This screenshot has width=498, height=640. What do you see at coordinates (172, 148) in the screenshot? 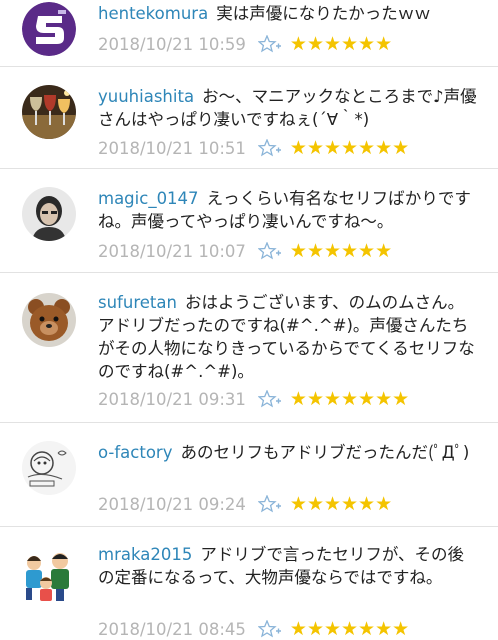
I see `comment-timestamp: 2018/10/21 10:51` at bounding box center [172, 148].